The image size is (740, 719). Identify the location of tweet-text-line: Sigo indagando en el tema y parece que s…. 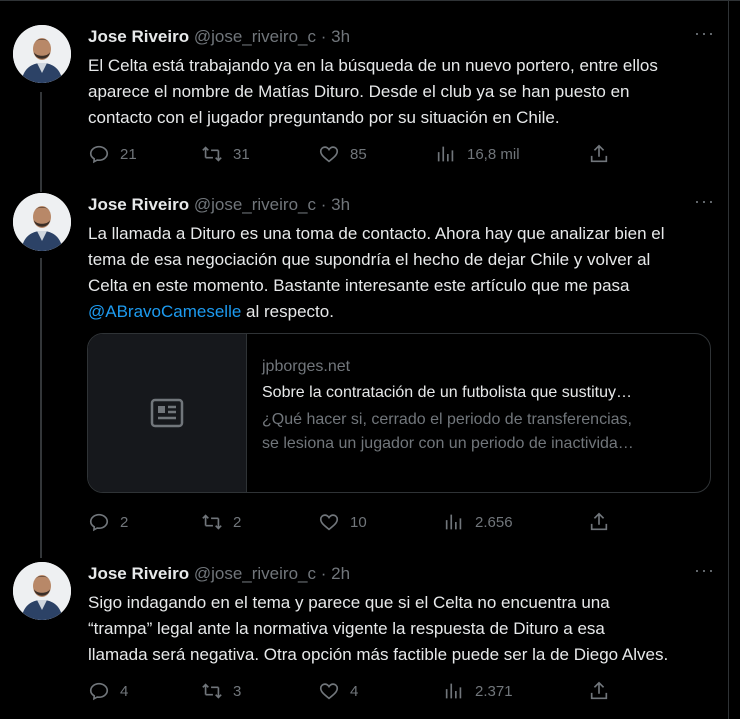
(349, 602).